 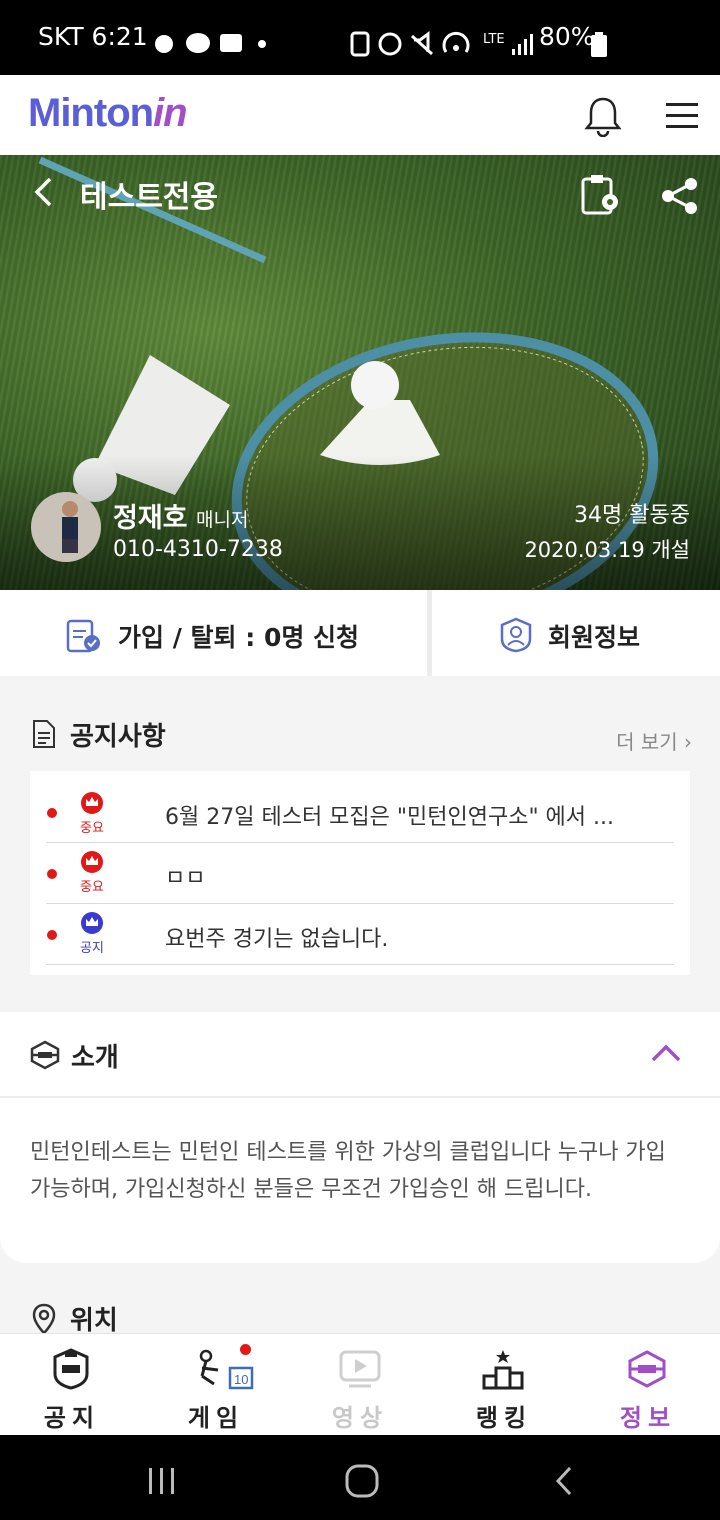 What do you see at coordinates (149, 197) in the screenshot?
I see `club-name: 테스트전용` at bounding box center [149, 197].